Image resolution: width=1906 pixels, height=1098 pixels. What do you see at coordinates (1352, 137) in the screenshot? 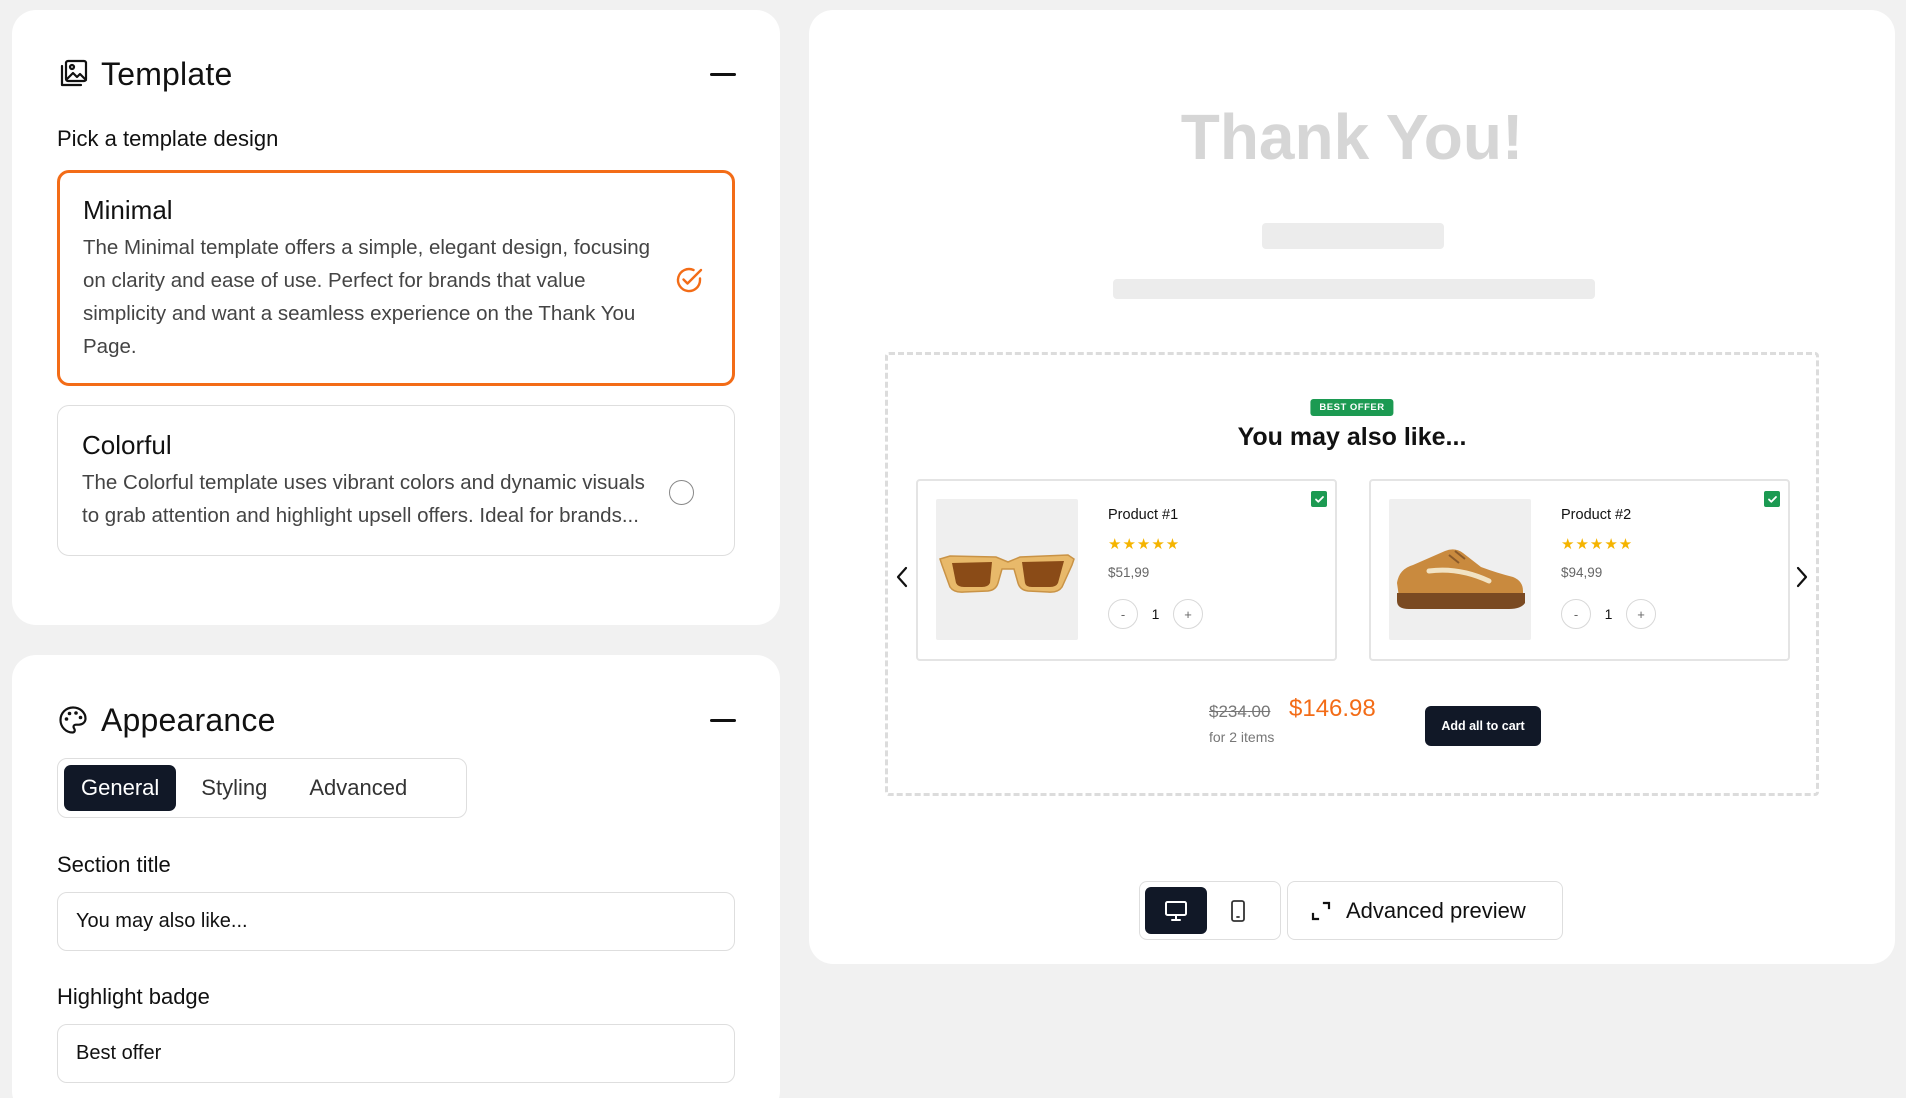
I see `thank-you-heading: Thank You!` at bounding box center [1352, 137].